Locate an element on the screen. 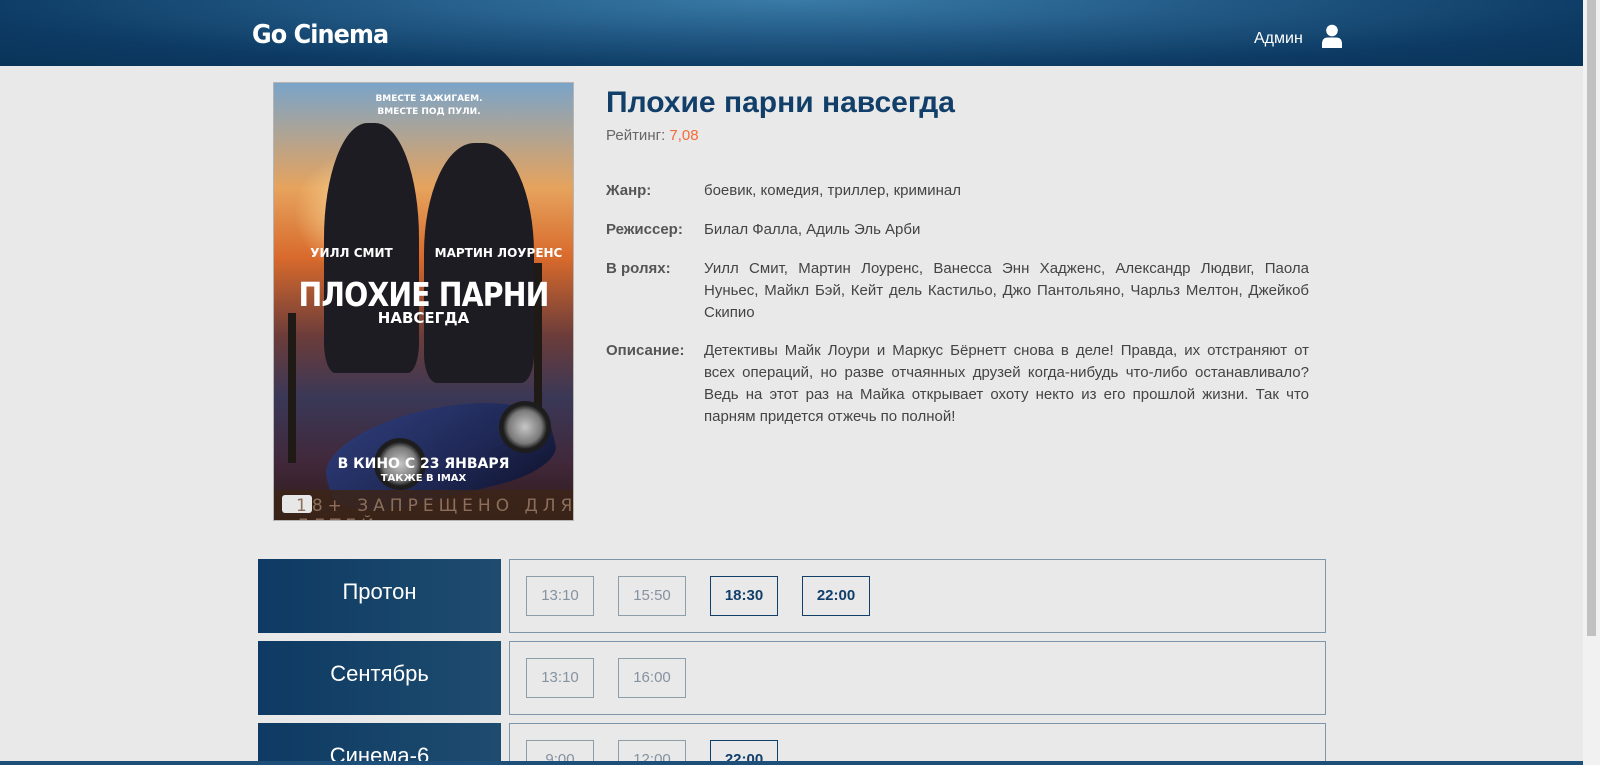  cinema-row: Протон 13:10 15:50 18:30 22:00 is located at coordinates (792, 596).